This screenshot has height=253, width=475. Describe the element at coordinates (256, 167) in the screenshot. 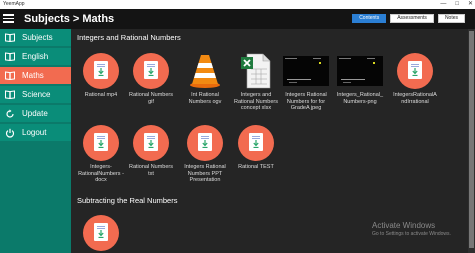

I see `item-caption: Rational TEST` at that location.